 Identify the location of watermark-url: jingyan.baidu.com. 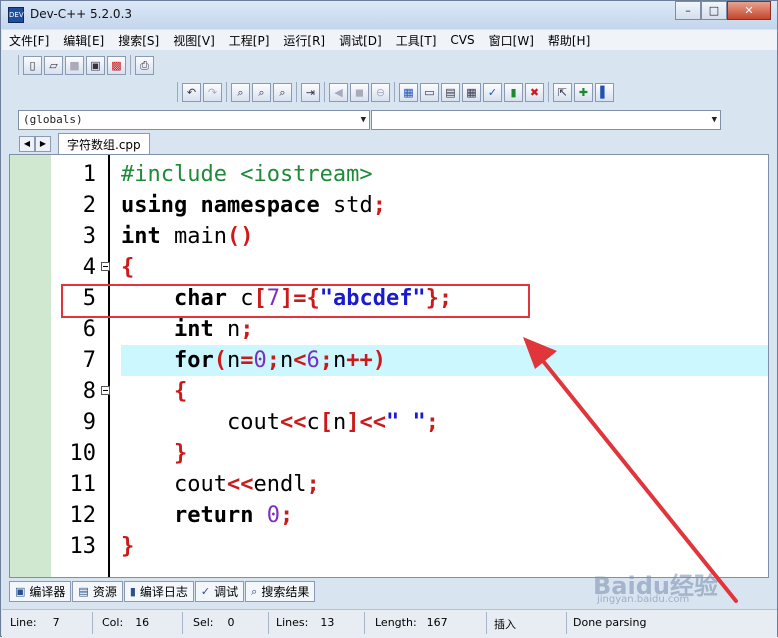
(643, 599).